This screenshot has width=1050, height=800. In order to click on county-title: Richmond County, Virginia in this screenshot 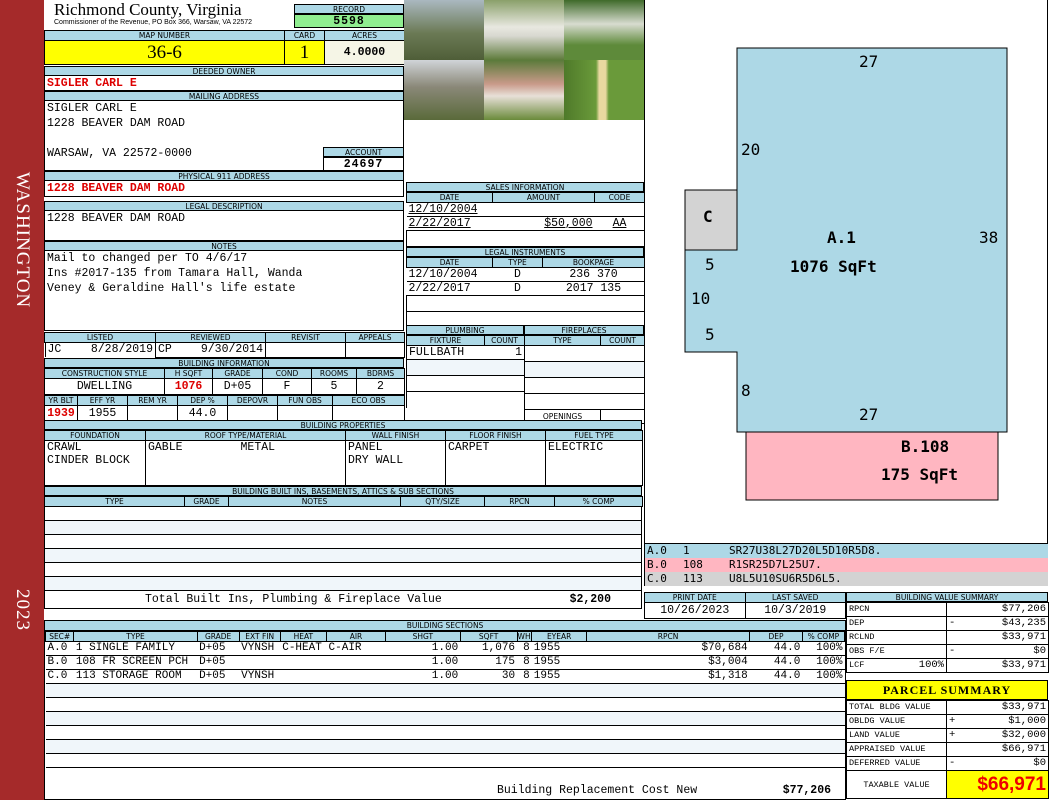, I will do `click(148, 9)`.